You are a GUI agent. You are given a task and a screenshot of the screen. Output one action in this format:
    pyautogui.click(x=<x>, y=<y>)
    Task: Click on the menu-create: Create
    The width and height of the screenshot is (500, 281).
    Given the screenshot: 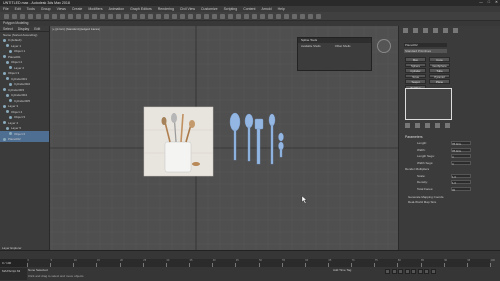 What is the action you would take?
    pyautogui.click(x=77, y=9)
    